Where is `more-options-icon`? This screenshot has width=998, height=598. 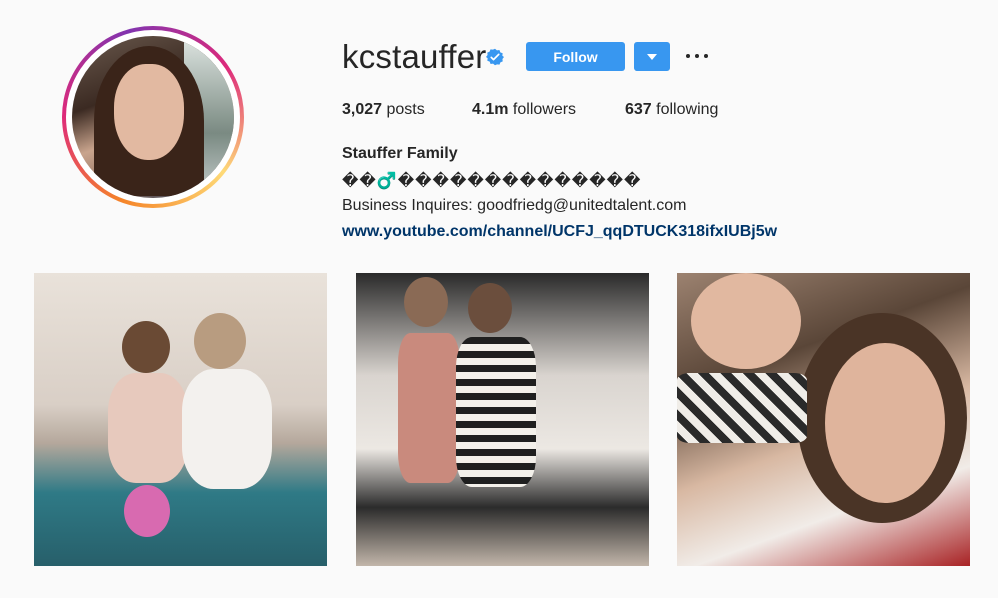
more-options-icon is located at coordinates (688, 56).